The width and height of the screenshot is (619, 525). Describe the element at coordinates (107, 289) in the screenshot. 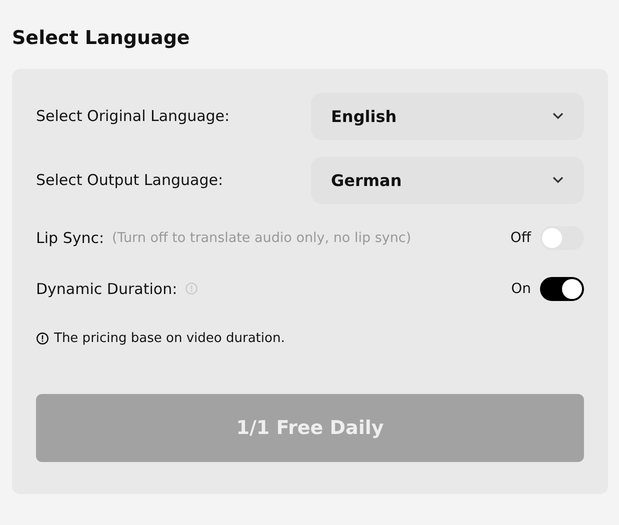

I see `toggle-label: Dynamic Duration:` at that location.